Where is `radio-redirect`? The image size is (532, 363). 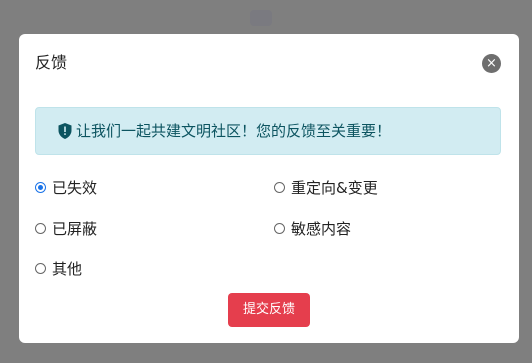 radio-redirect is located at coordinates (279, 187).